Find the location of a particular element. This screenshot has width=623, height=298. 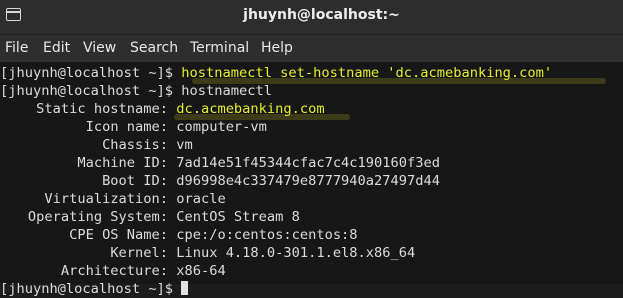

output-line: Chassis: vm is located at coordinates (96, 145).